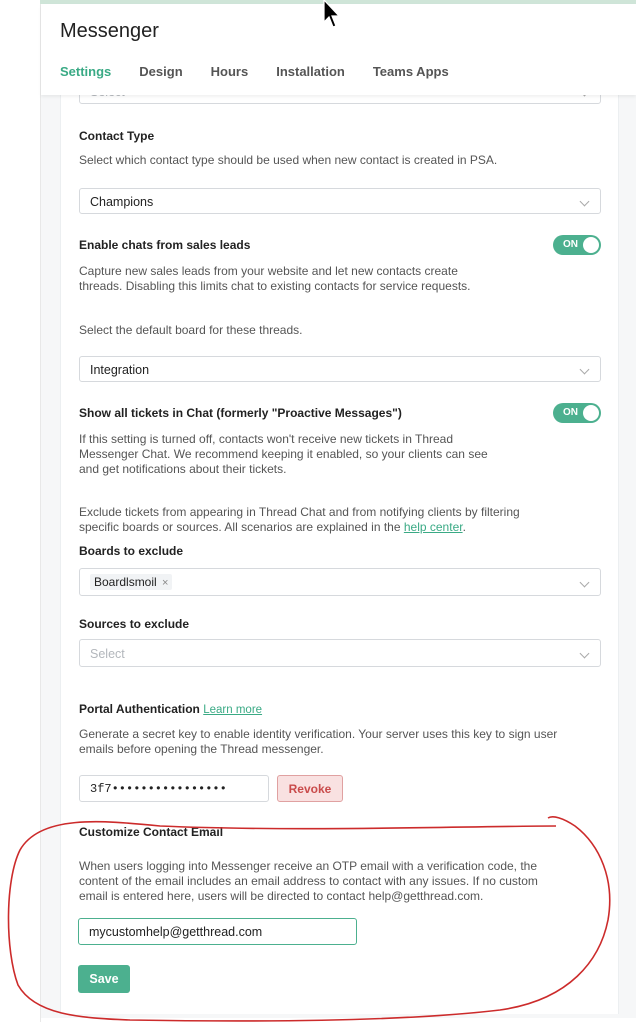 Image resolution: width=636 pixels, height=1022 pixels. What do you see at coordinates (139, 709) in the screenshot?
I see `portal-auth-label: Portal Authentication` at bounding box center [139, 709].